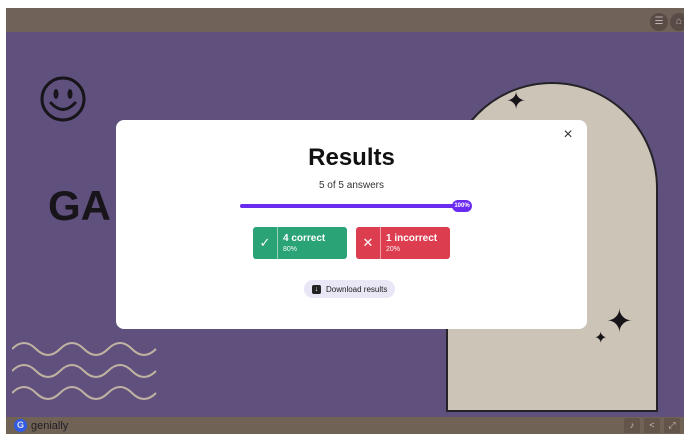  Describe the element at coordinates (351, 157) in the screenshot. I see `modal-title: Results` at that location.